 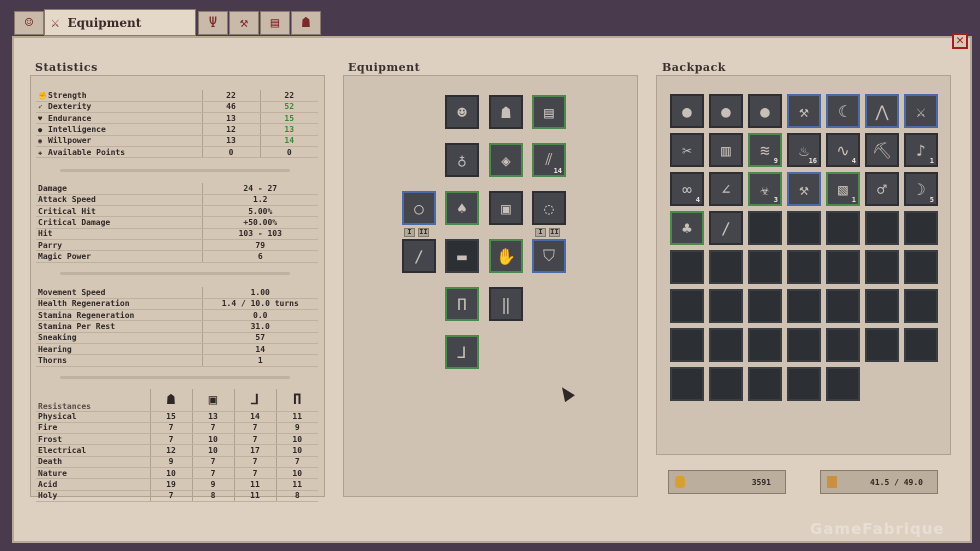 I want to click on item-icon: ≋, so click(x=765, y=150).